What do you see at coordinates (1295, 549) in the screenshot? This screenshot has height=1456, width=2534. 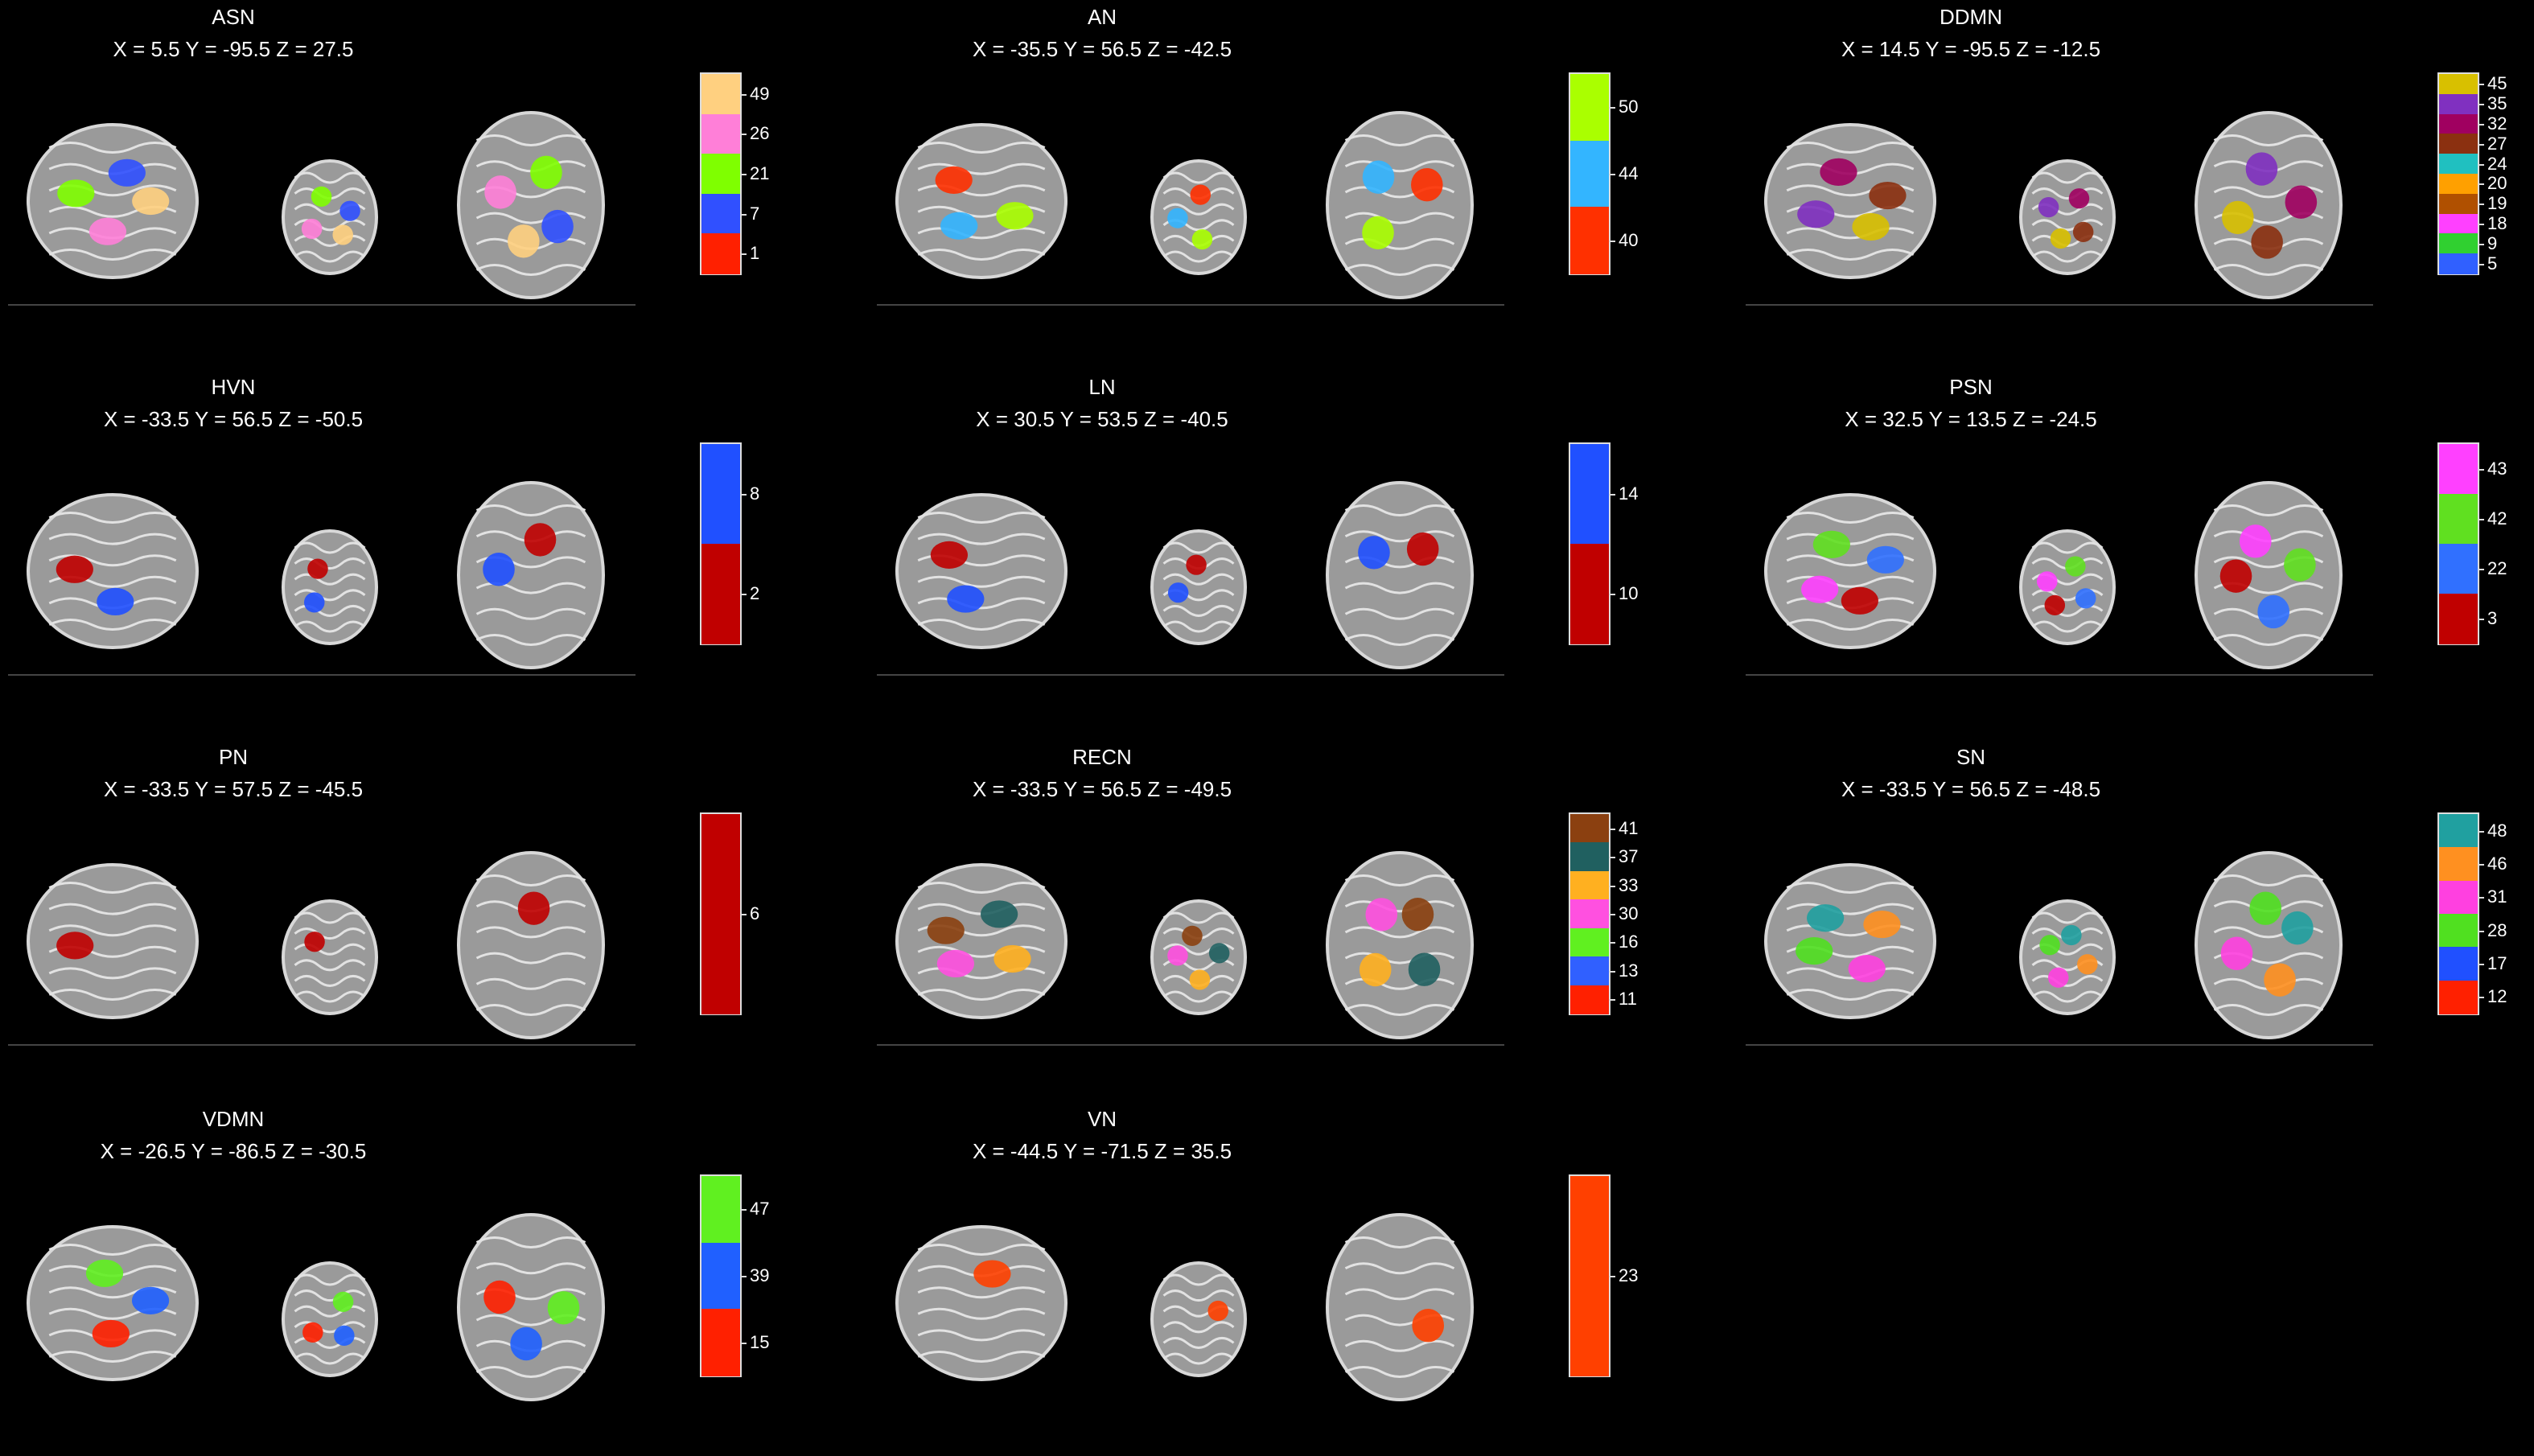 I see `network-panel-ln: LN X = 30.5 Y = 53.5 Z = -40.5 14 10` at bounding box center [1295, 549].